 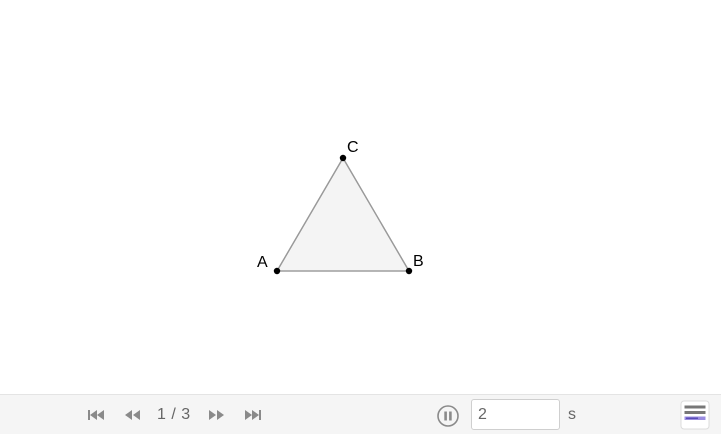 I want to click on point-c-label: C, so click(x=353, y=147).